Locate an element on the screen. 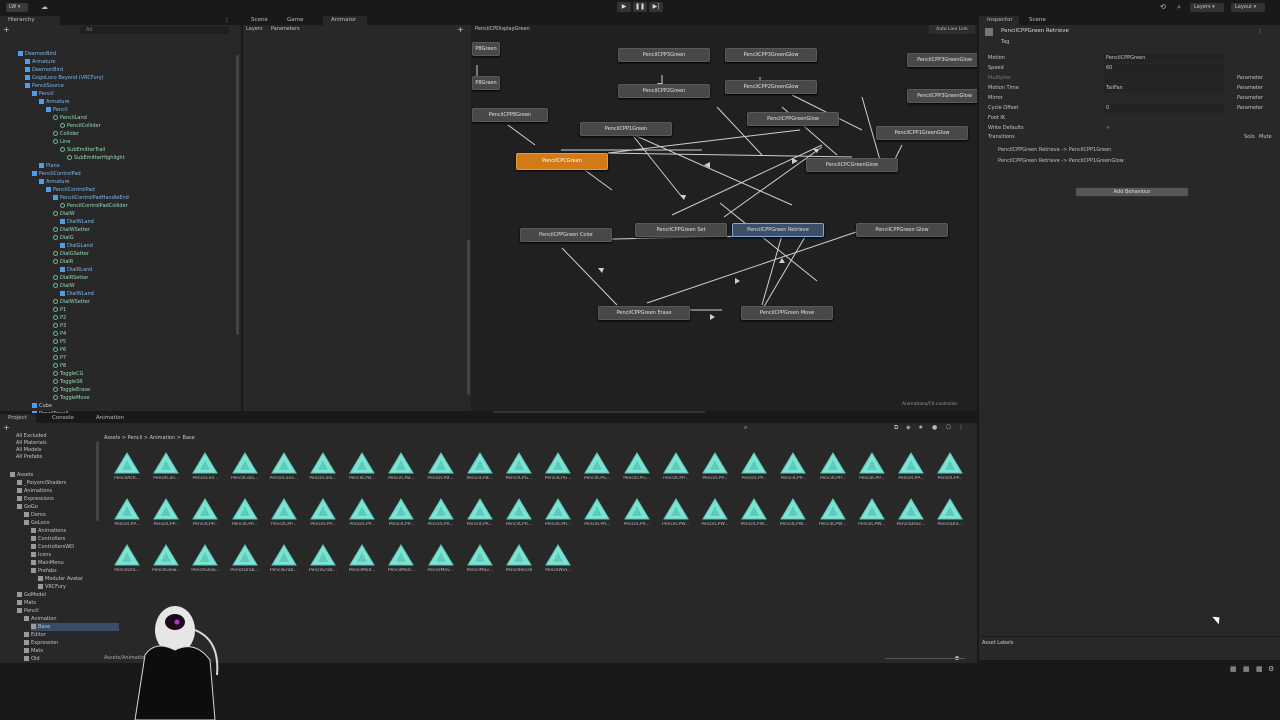 This screenshot has width=1280, height=720. layers-dropdown: Layers ▾ is located at coordinates (1207, 7).